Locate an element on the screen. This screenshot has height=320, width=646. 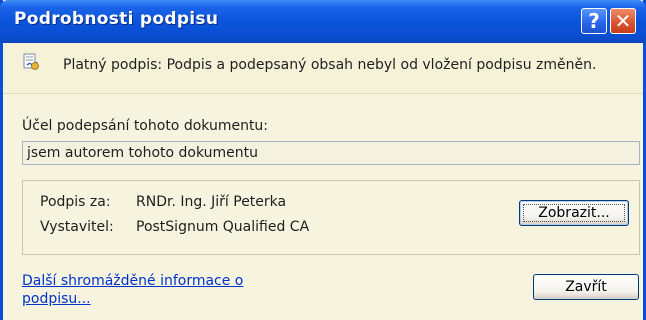
issuer-label: Vystavitel: is located at coordinates (77, 227).